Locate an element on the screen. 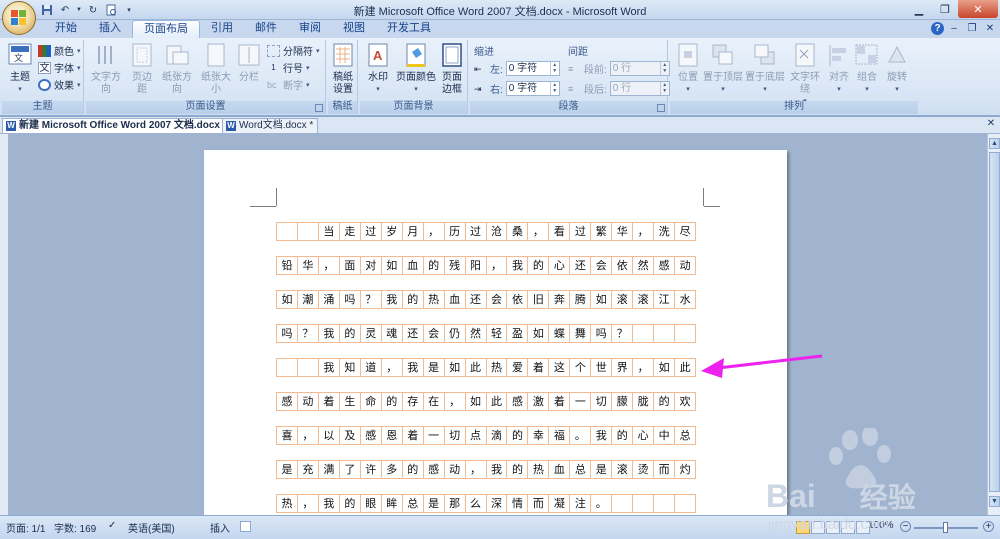 This screenshot has height=539, width=1000. grid-cell: 动 is located at coordinates (455, 469).